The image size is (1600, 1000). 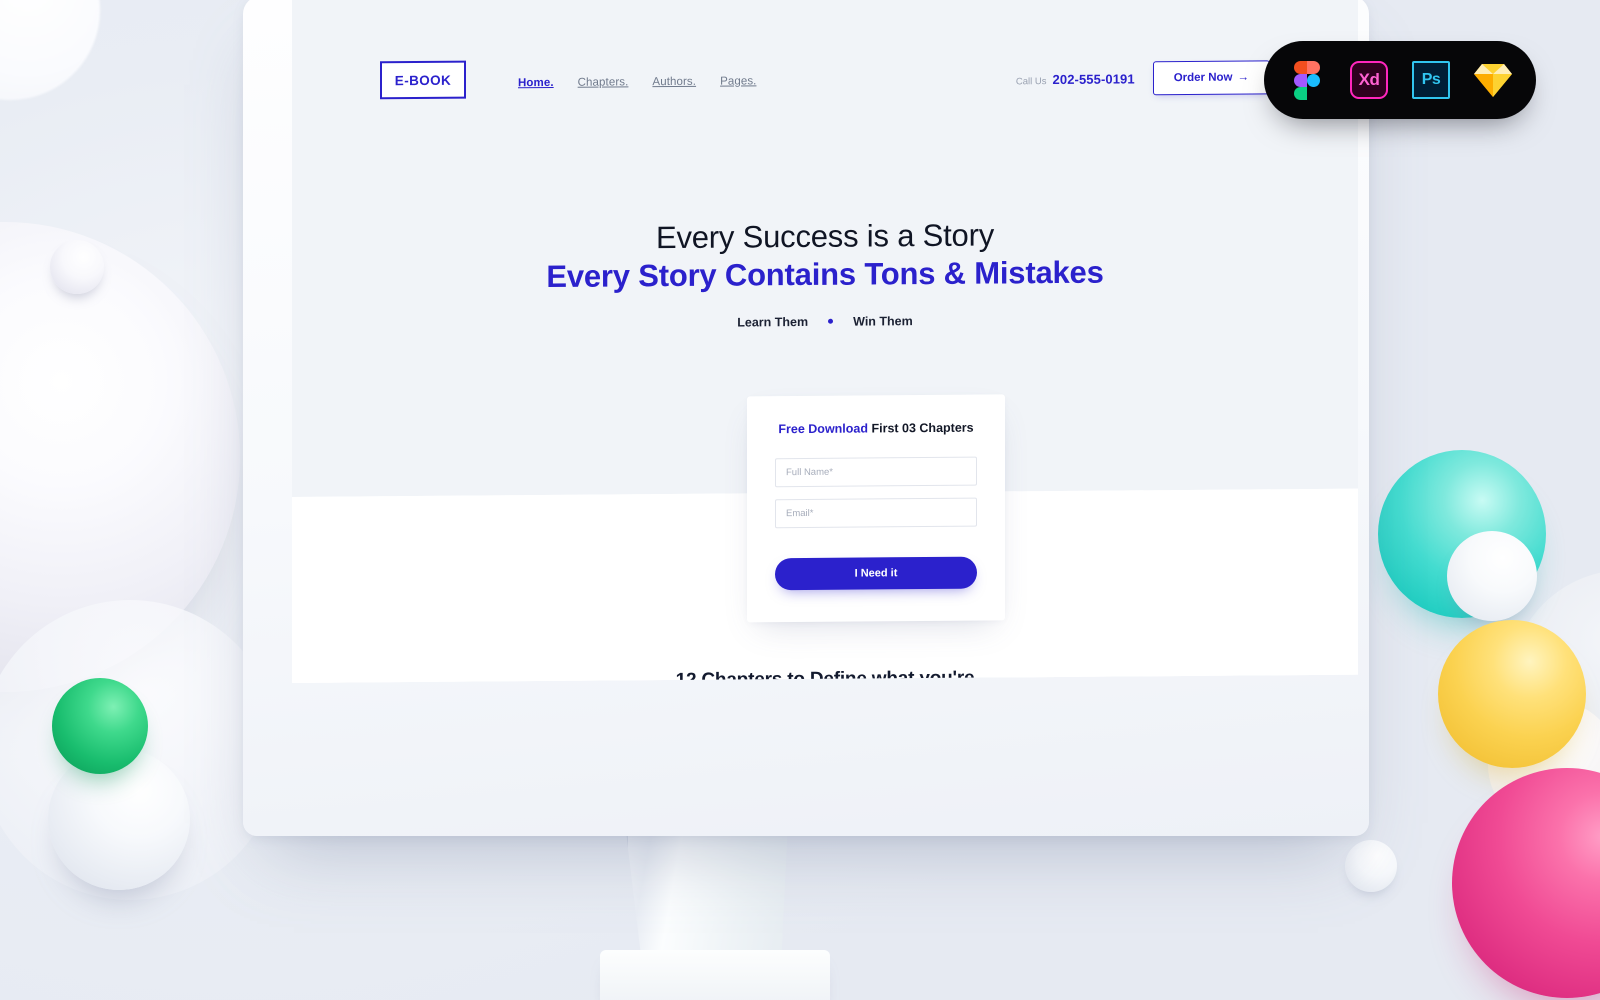 What do you see at coordinates (1031, 81) in the screenshot?
I see `call-us-label: Call Us` at bounding box center [1031, 81].